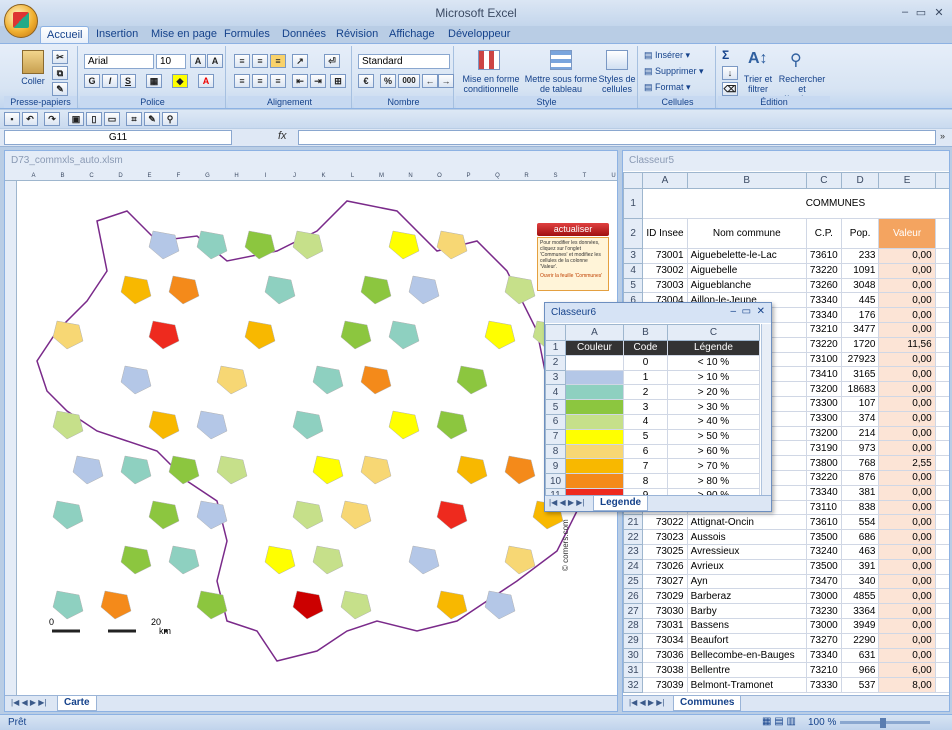  I want to click on row-header: 31, so click(633, 670).